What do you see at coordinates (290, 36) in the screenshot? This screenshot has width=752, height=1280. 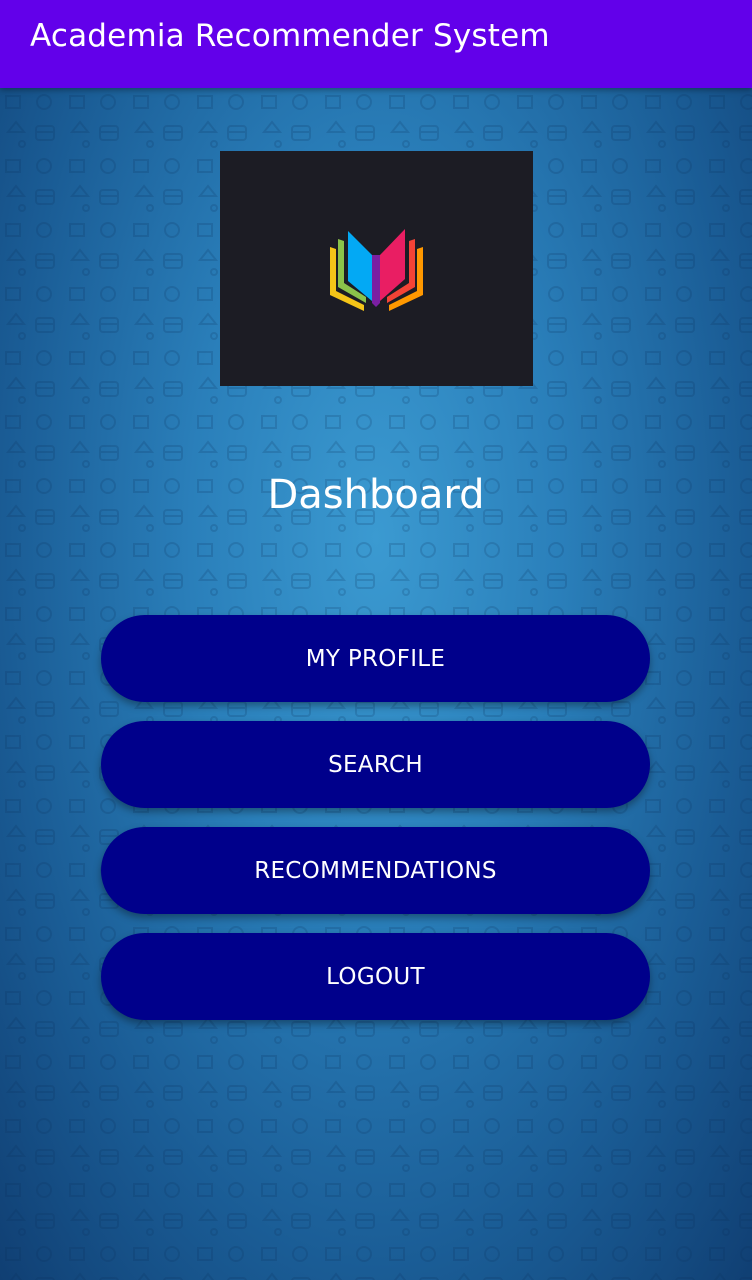 I see `app-title: Academia Recommender System` at bounding box center [290, 36].